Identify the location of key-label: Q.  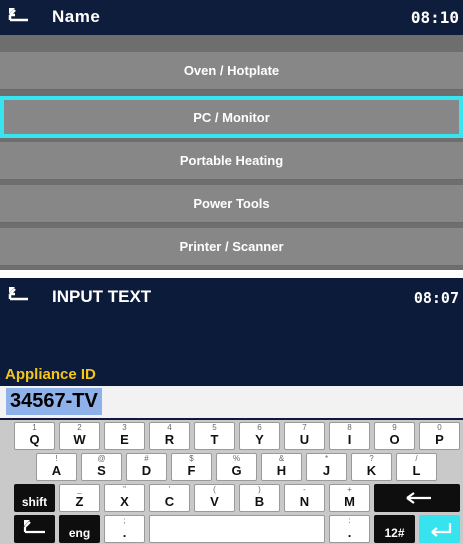
(34, 439).